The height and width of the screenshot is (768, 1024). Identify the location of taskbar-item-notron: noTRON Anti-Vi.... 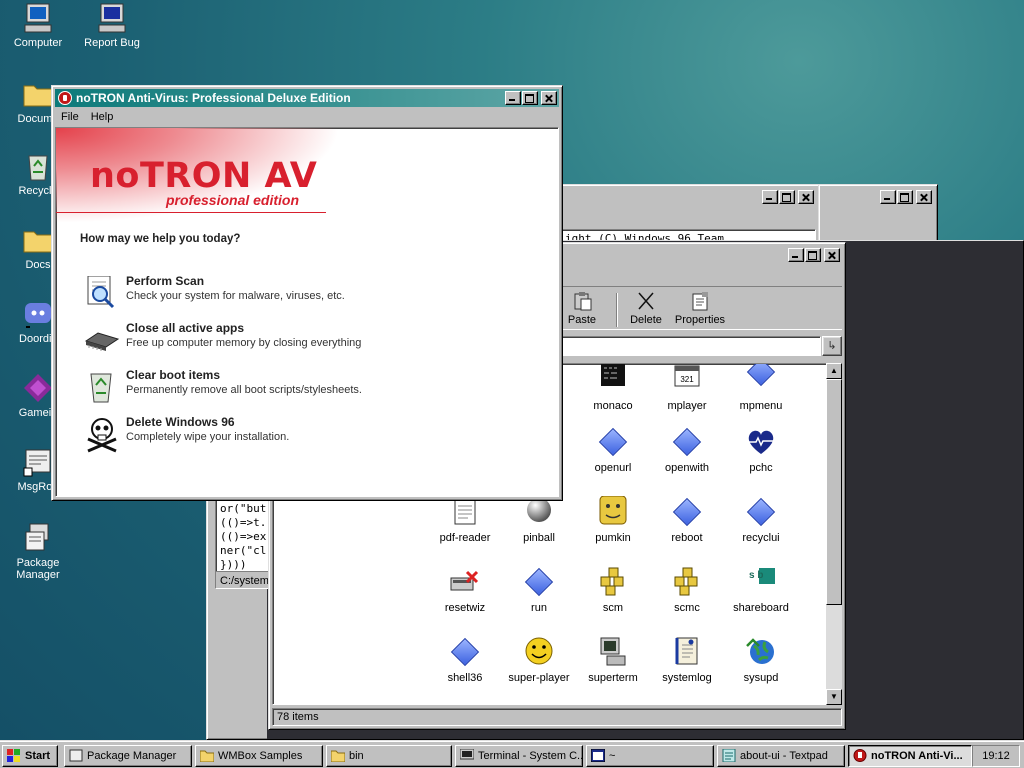
(910, 756).